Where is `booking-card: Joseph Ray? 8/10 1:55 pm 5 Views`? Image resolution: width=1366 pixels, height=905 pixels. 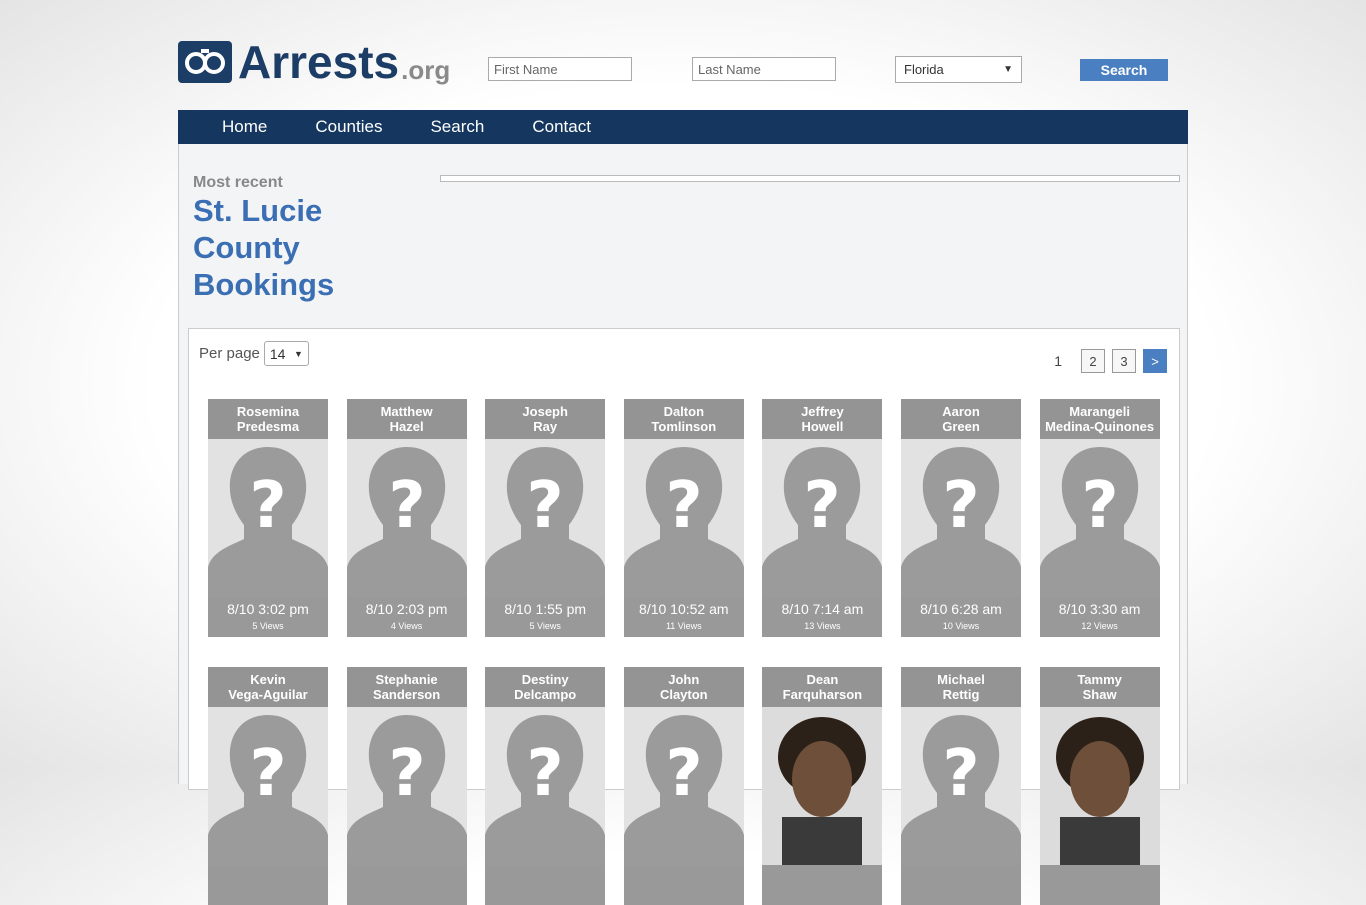
booking-card: Joseph Ray? 8/10 1:55 pm 5 Views is located at coordinates (545, 518).